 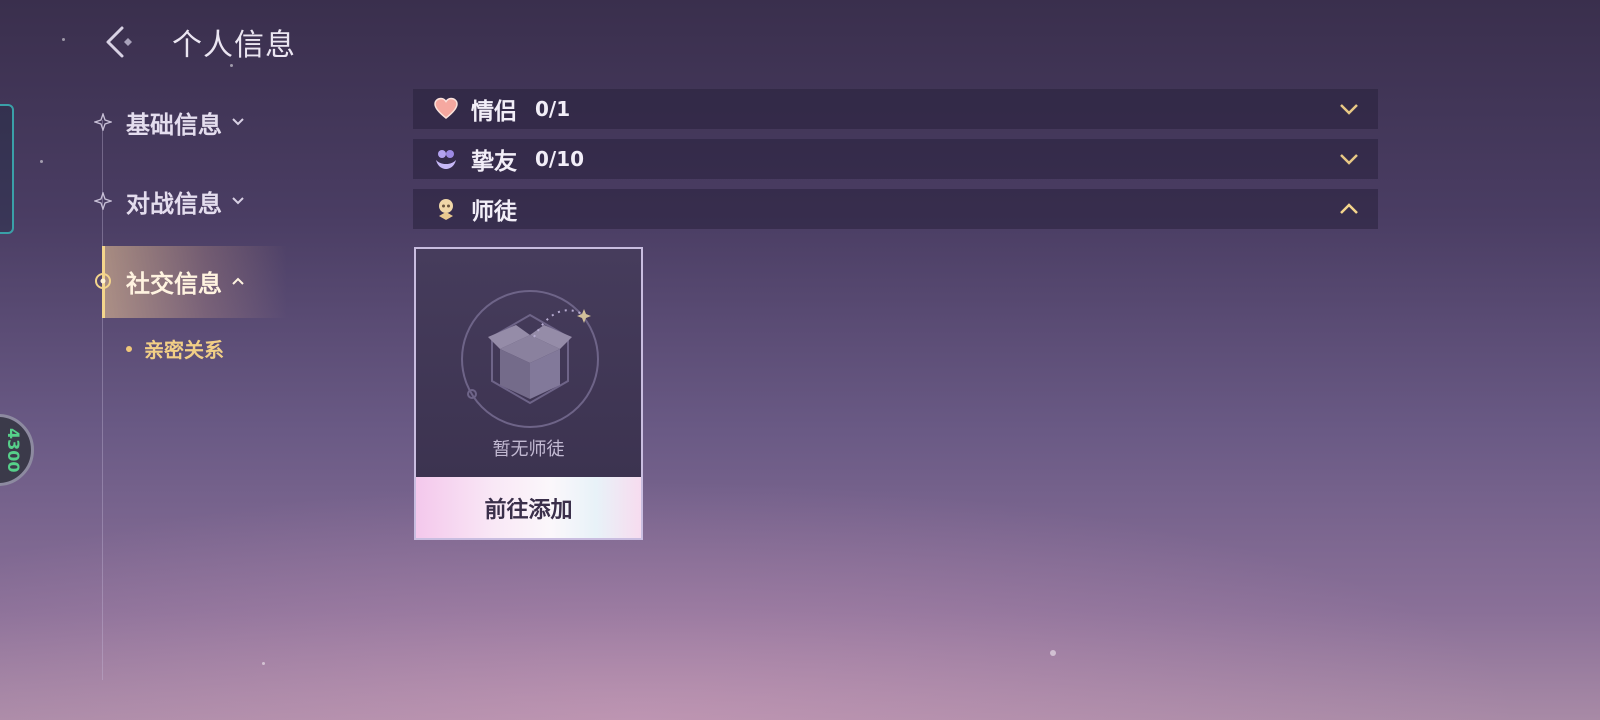 I want to click on relation-count: 0/1, so click(x=553, y=109).